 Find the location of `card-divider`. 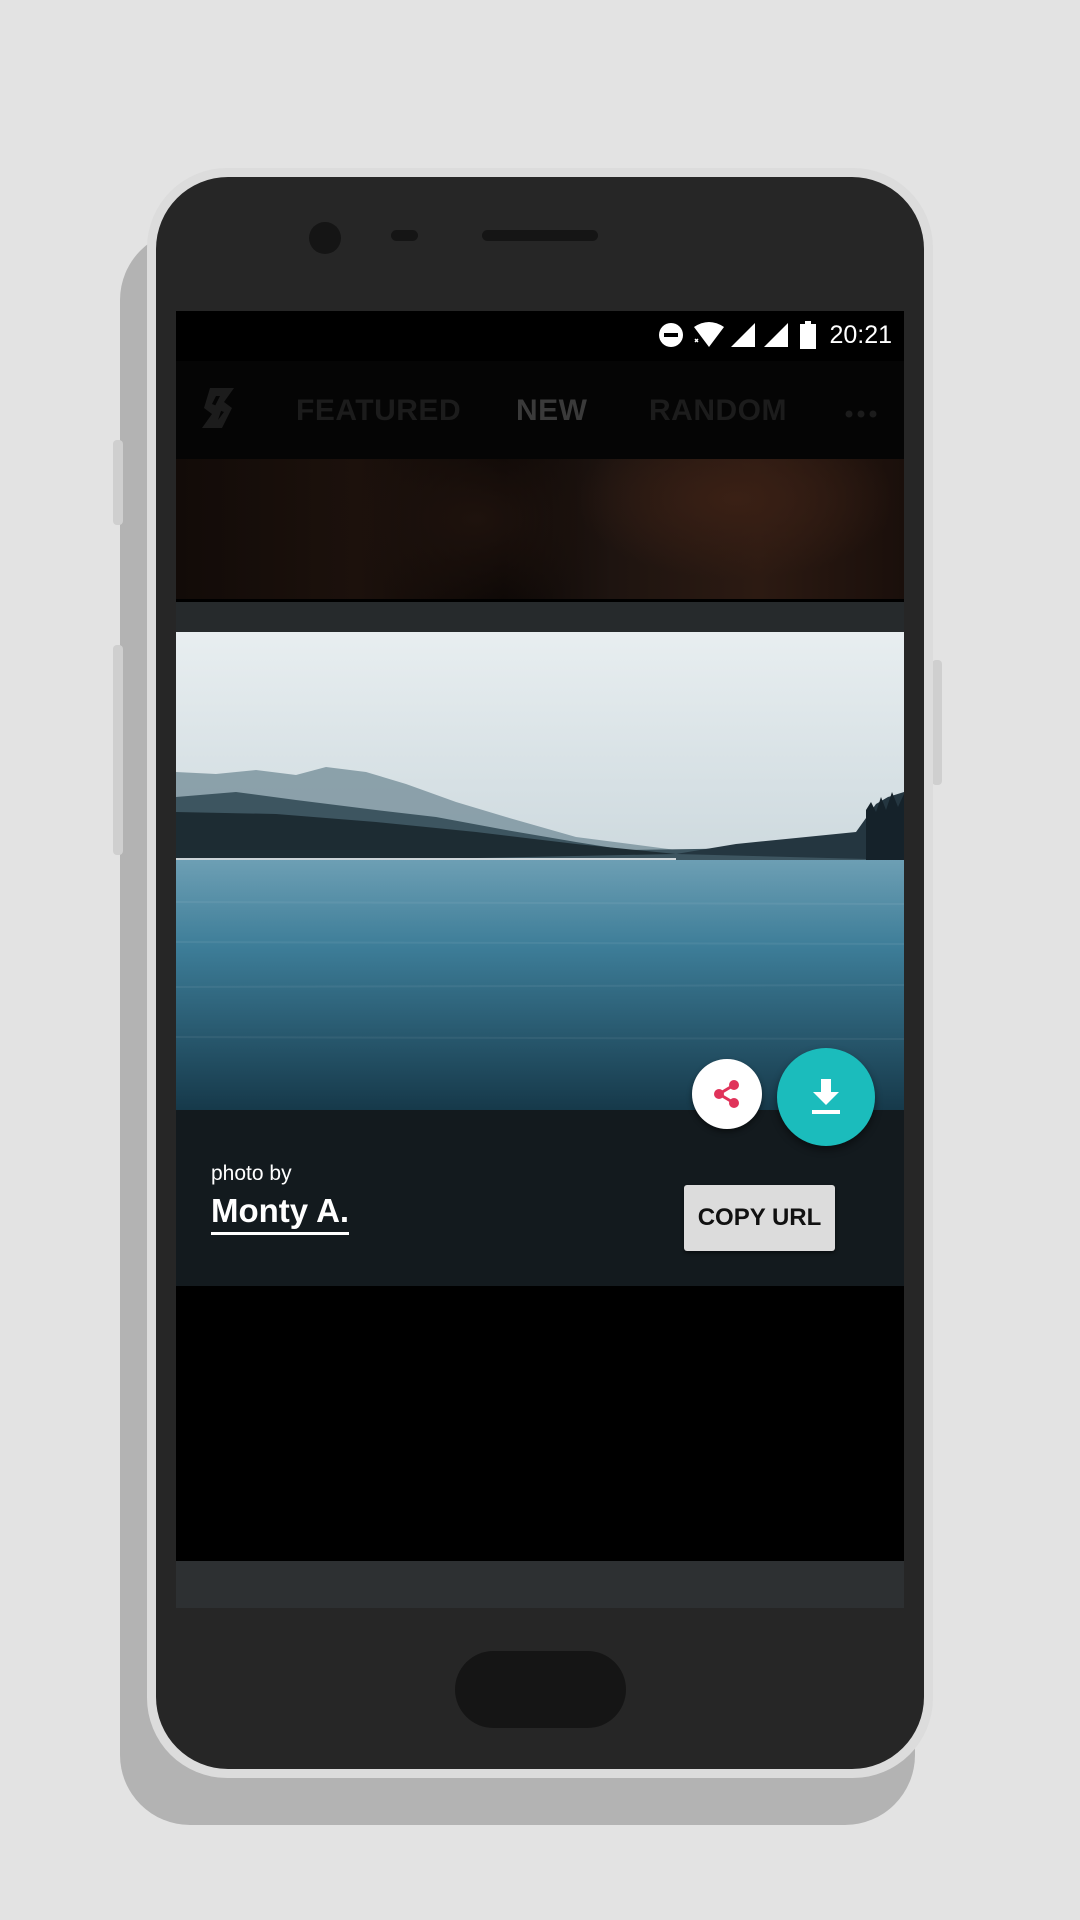

card-divider is located at coordinates (540, 617).